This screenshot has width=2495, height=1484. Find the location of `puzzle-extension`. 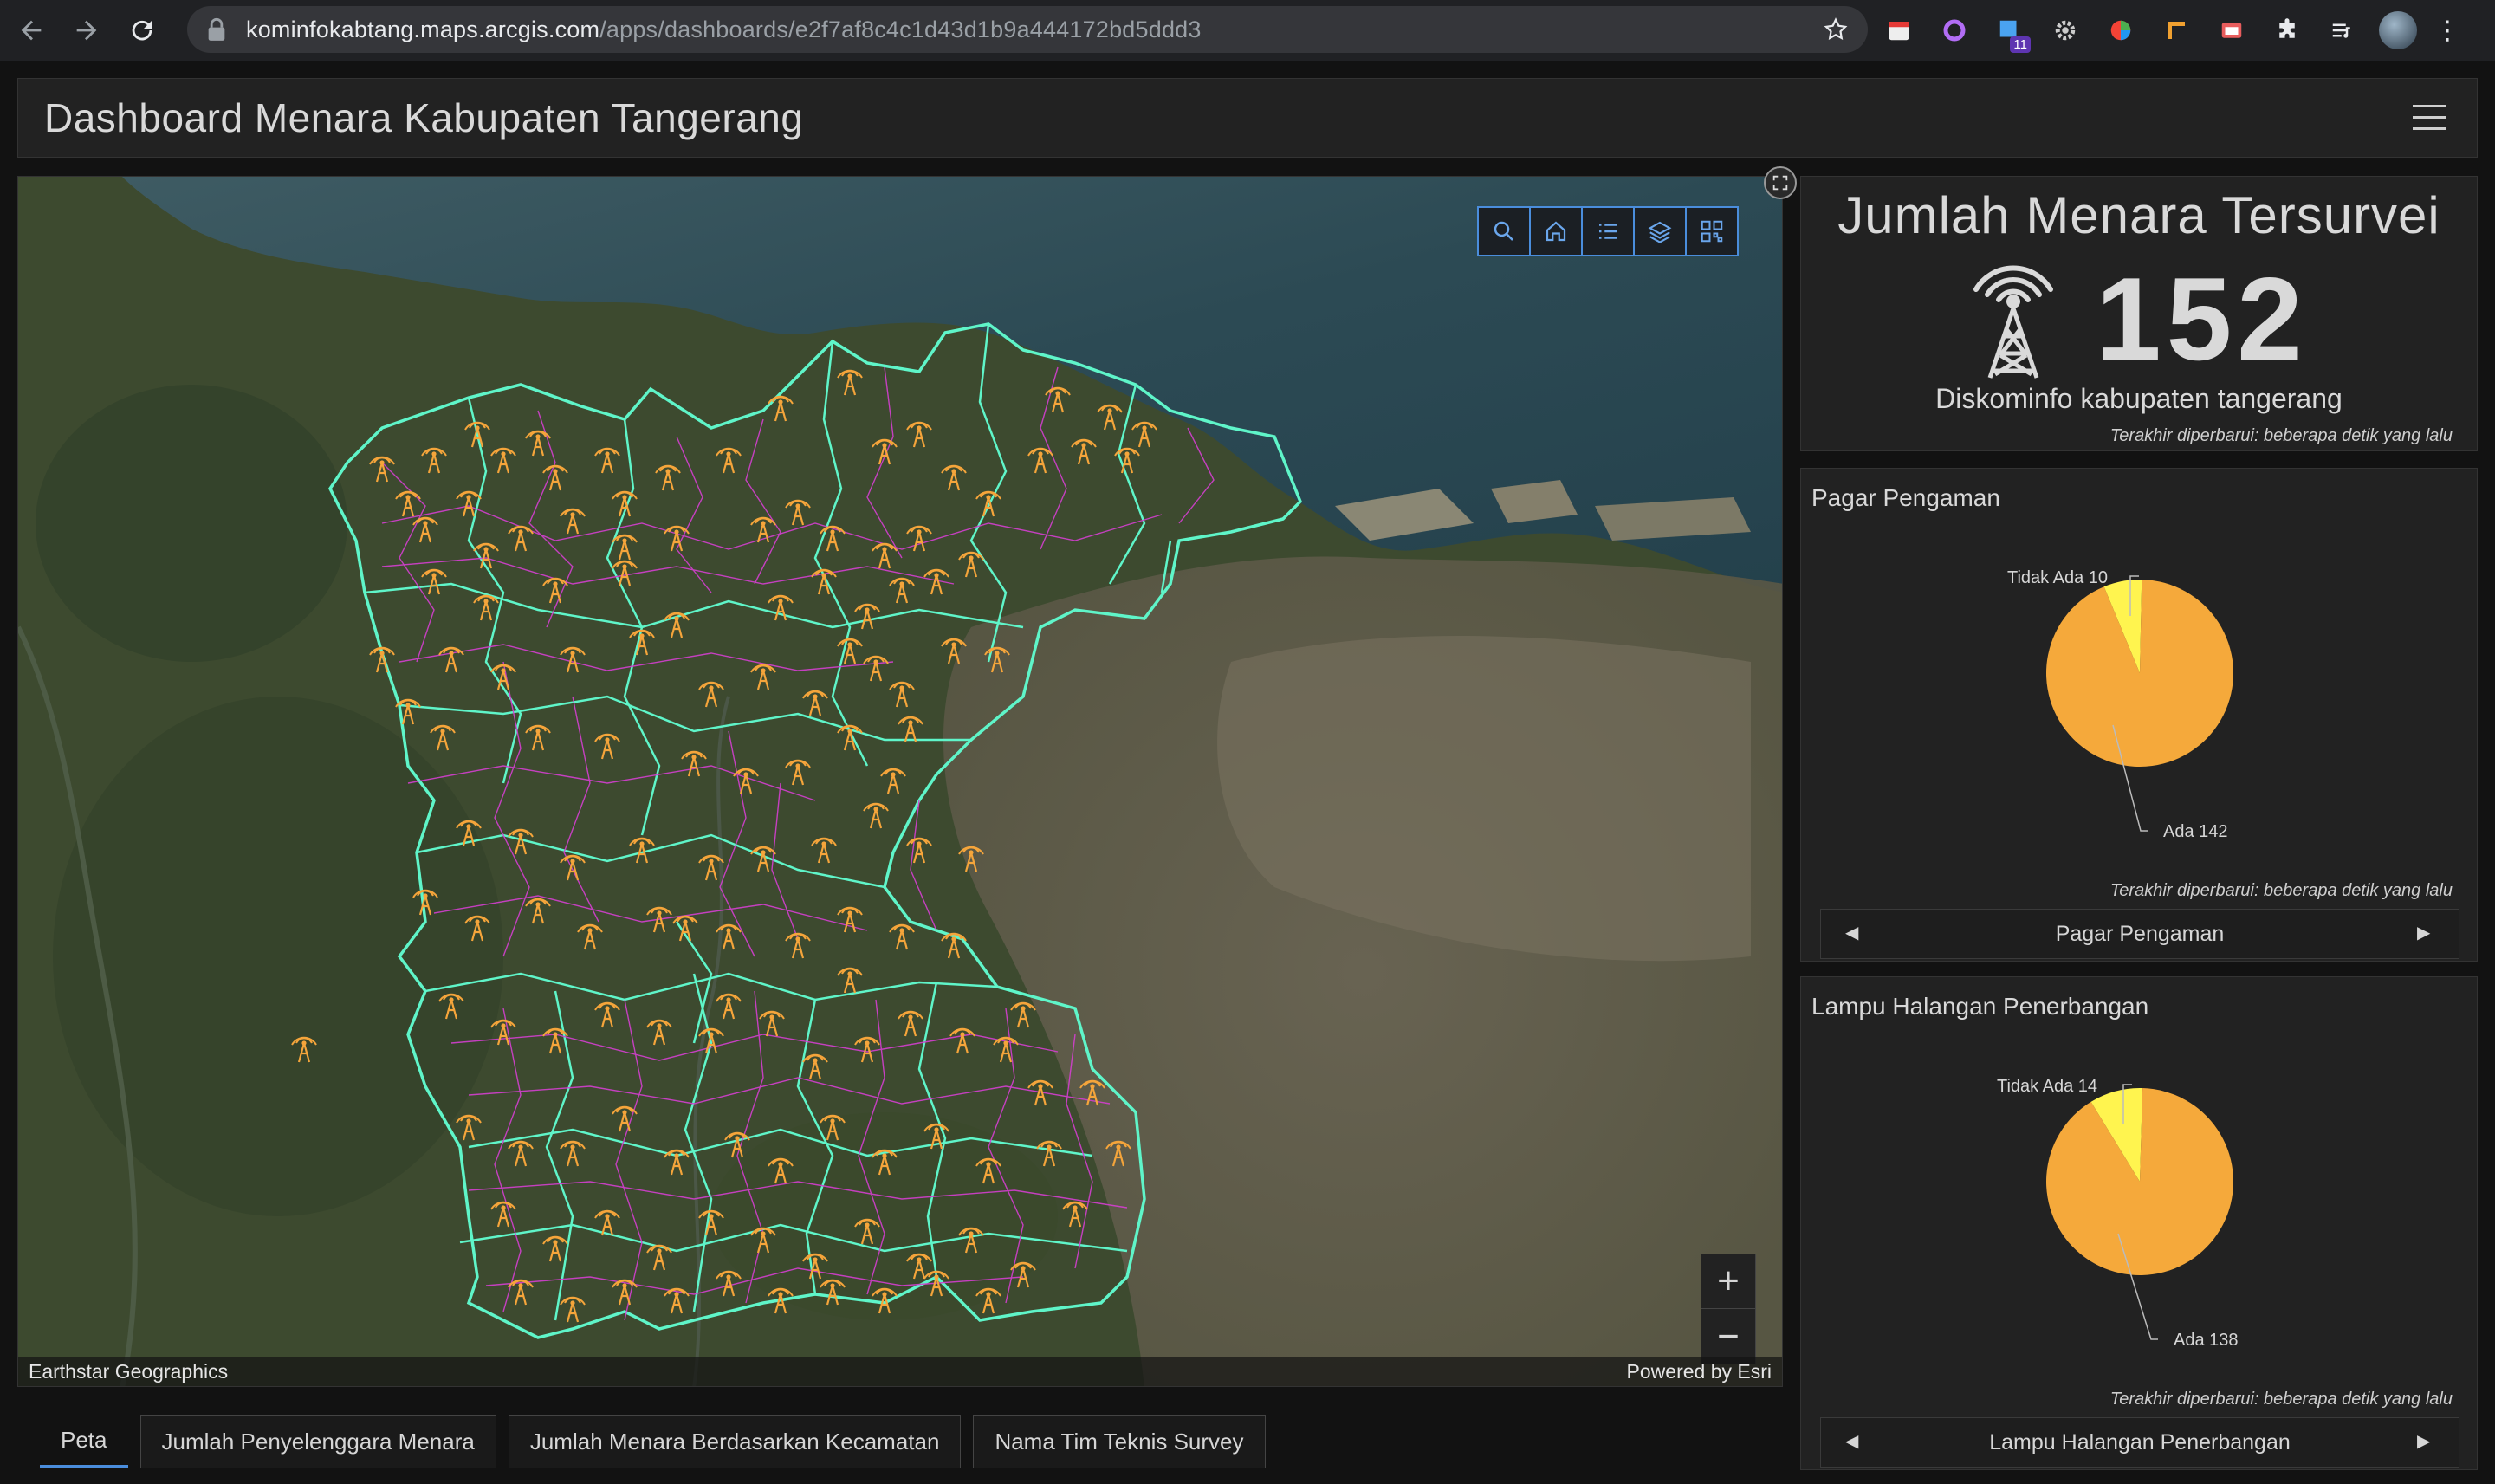

puzzle-extension is located at coordinates (2287, 30).